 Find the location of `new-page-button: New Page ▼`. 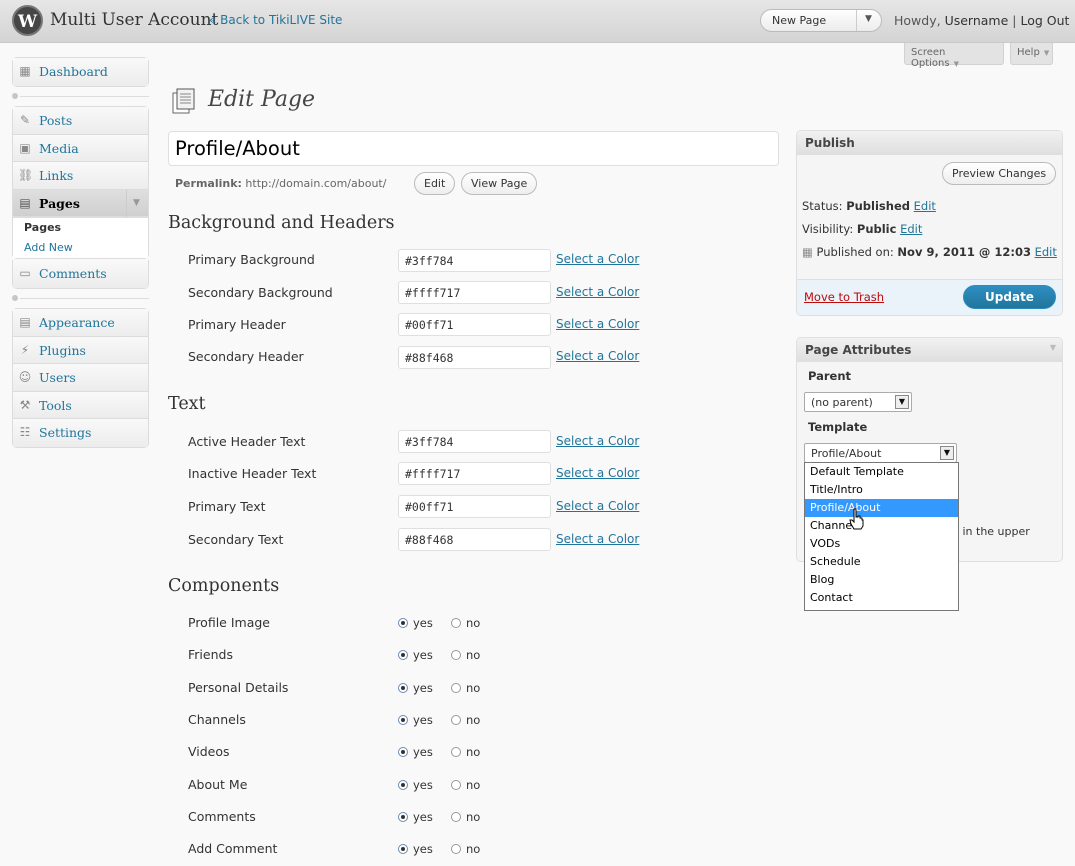

new-page-button: New Page ▼ is located at coordinates (821, 20).